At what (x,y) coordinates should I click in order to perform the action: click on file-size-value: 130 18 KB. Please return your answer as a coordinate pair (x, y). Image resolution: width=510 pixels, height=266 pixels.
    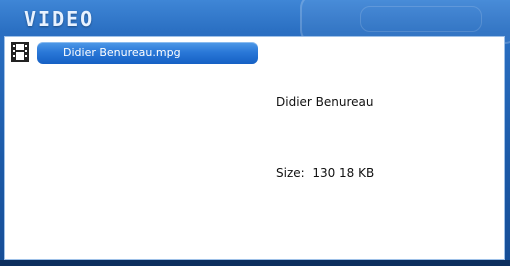
    Looking at the image, I should click on (343, 173).